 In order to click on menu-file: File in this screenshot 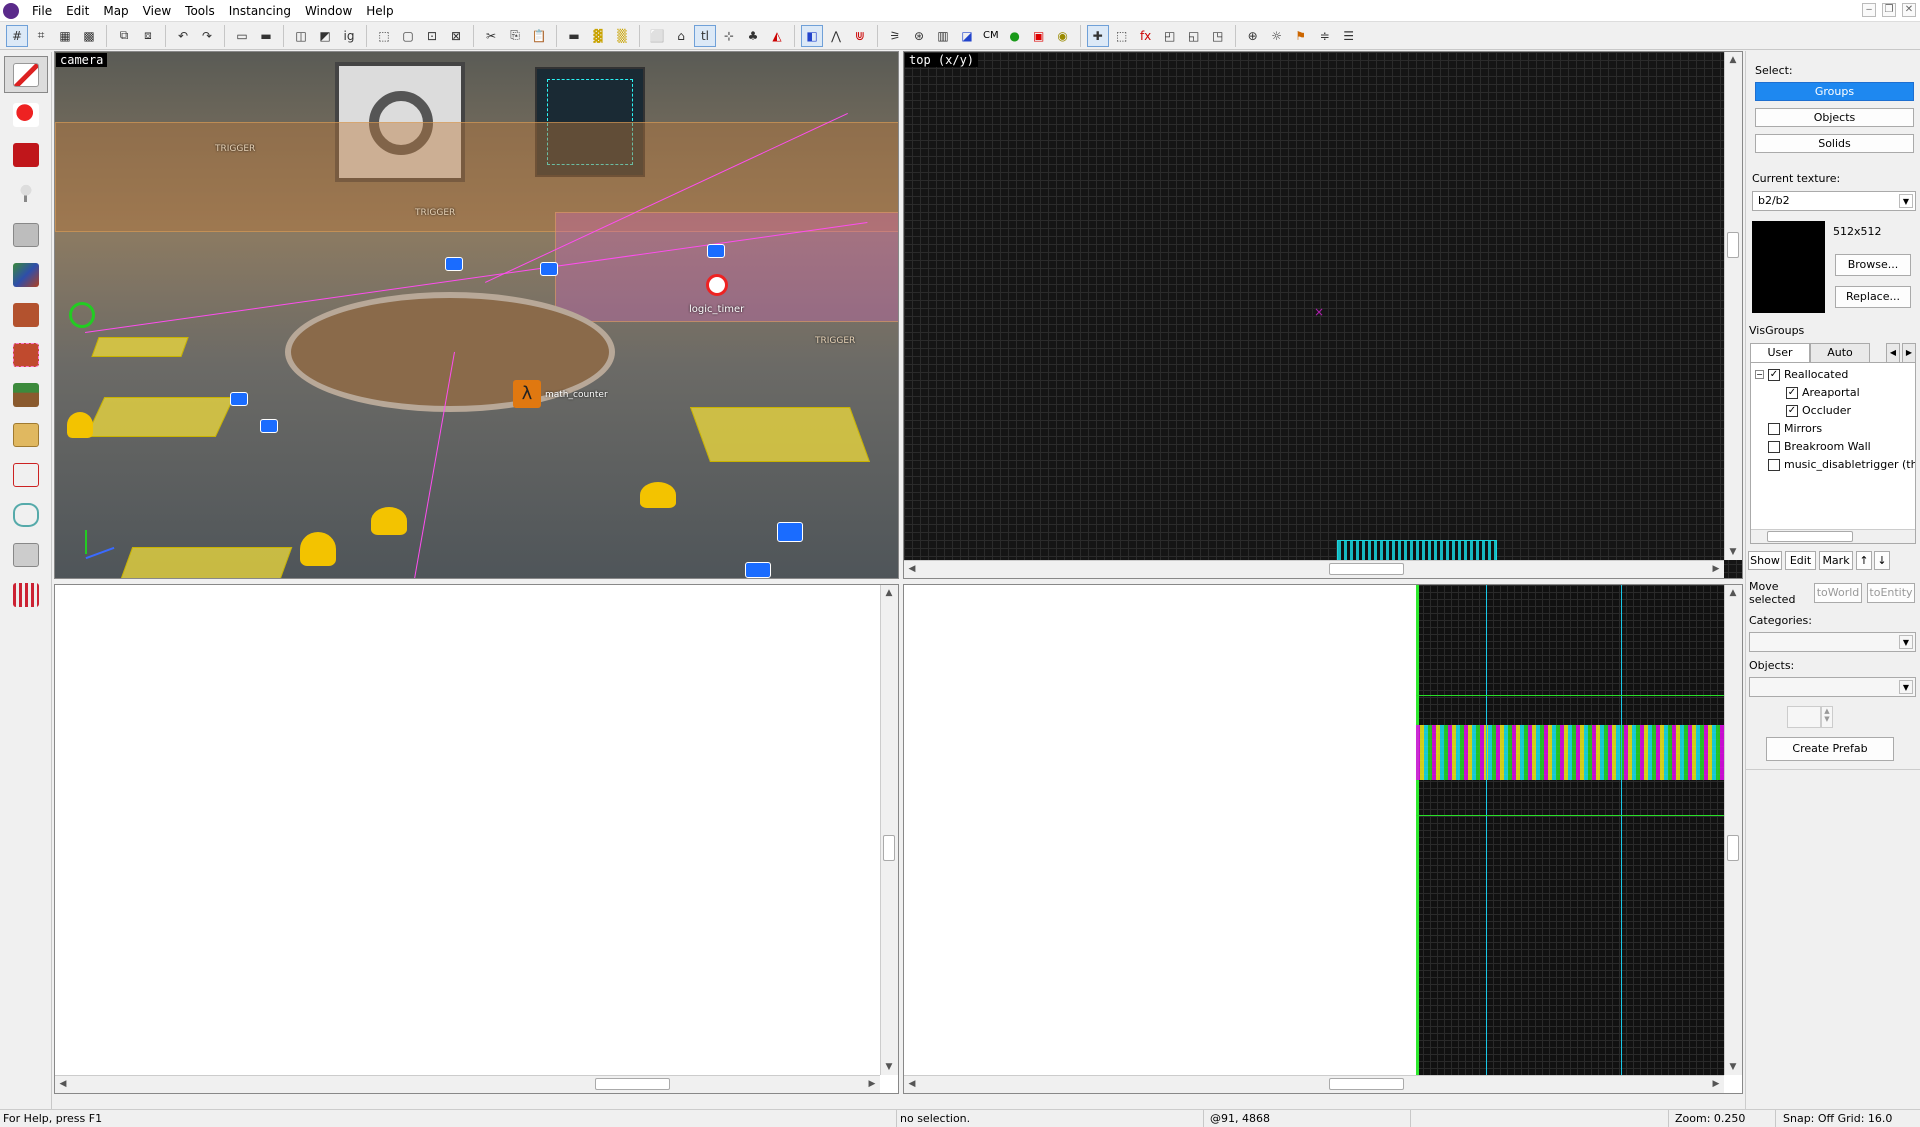, I will do `click(42, 11)`.